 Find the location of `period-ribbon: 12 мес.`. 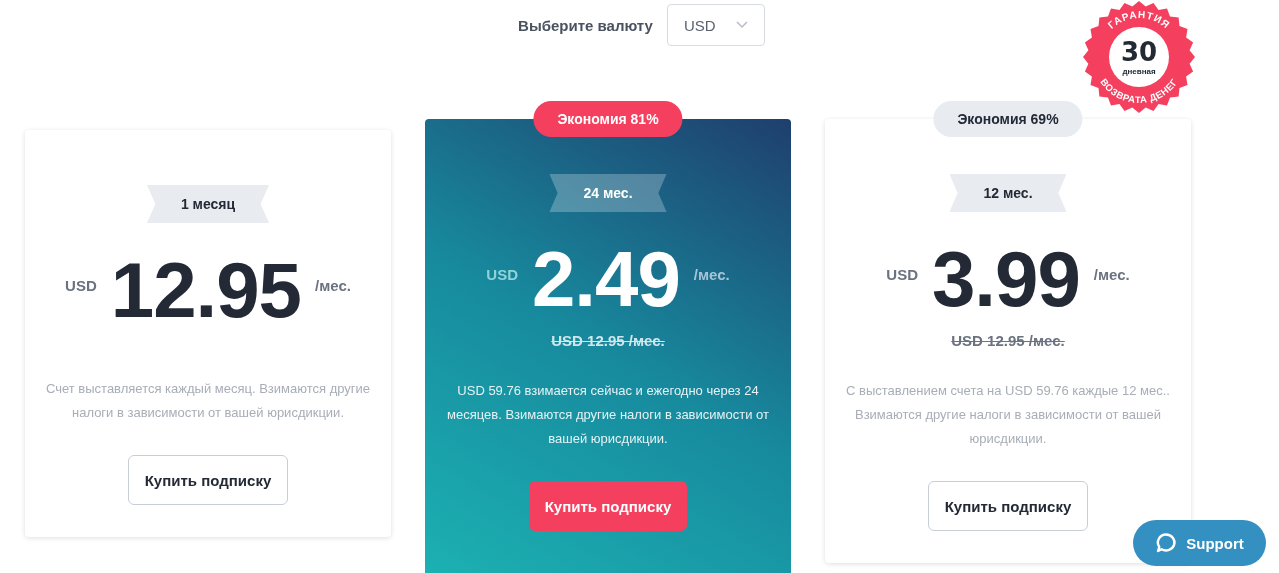

period-ribbon: 12 мес. is located at coordinates (1008, 193).